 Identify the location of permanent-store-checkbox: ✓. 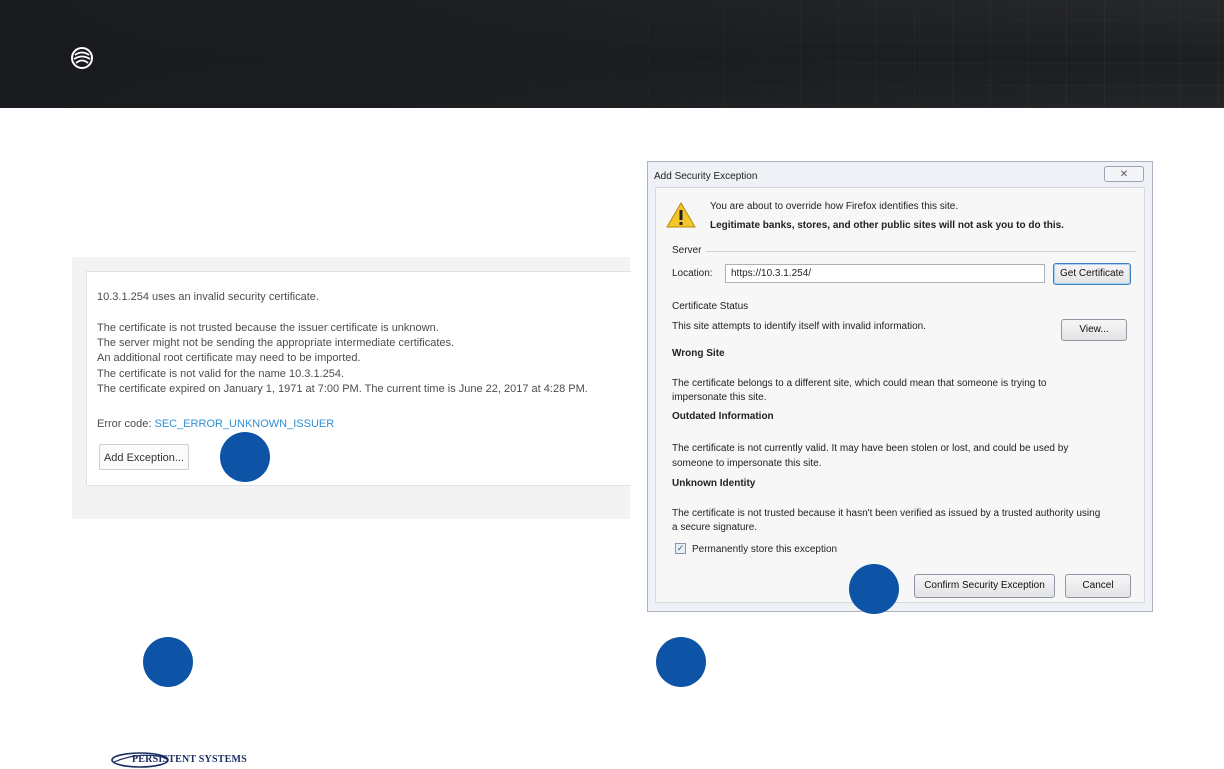
(680, 548).